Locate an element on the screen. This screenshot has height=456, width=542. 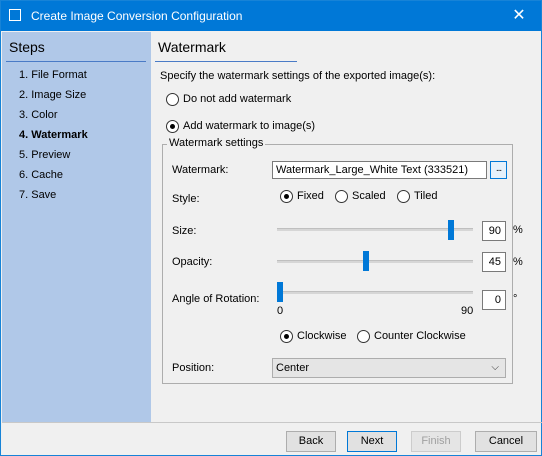
no-watermark-label: Do not add watermark is located at coordinates (237, 99).